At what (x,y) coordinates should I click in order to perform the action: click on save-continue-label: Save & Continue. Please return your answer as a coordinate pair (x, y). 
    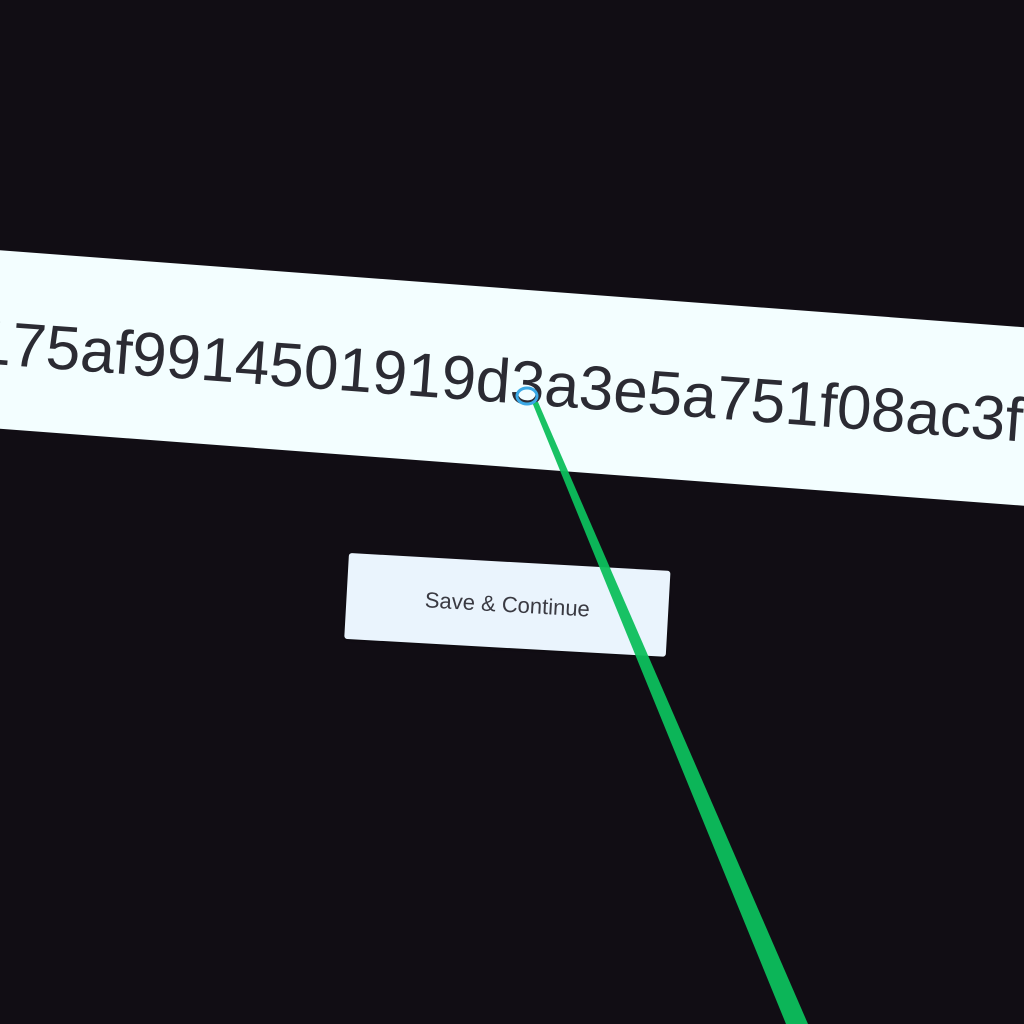
    Looking at the image, I should click on (507, 604).